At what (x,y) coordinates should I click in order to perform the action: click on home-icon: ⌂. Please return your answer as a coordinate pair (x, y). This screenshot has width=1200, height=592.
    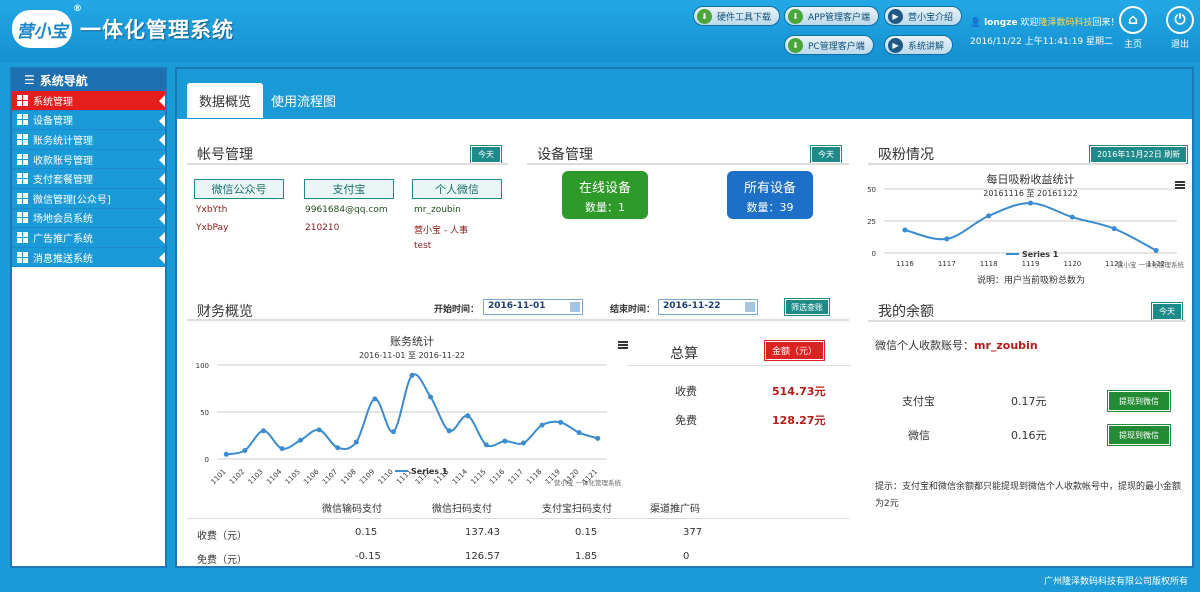
    Looking at the image, I should click on (1133, 20).